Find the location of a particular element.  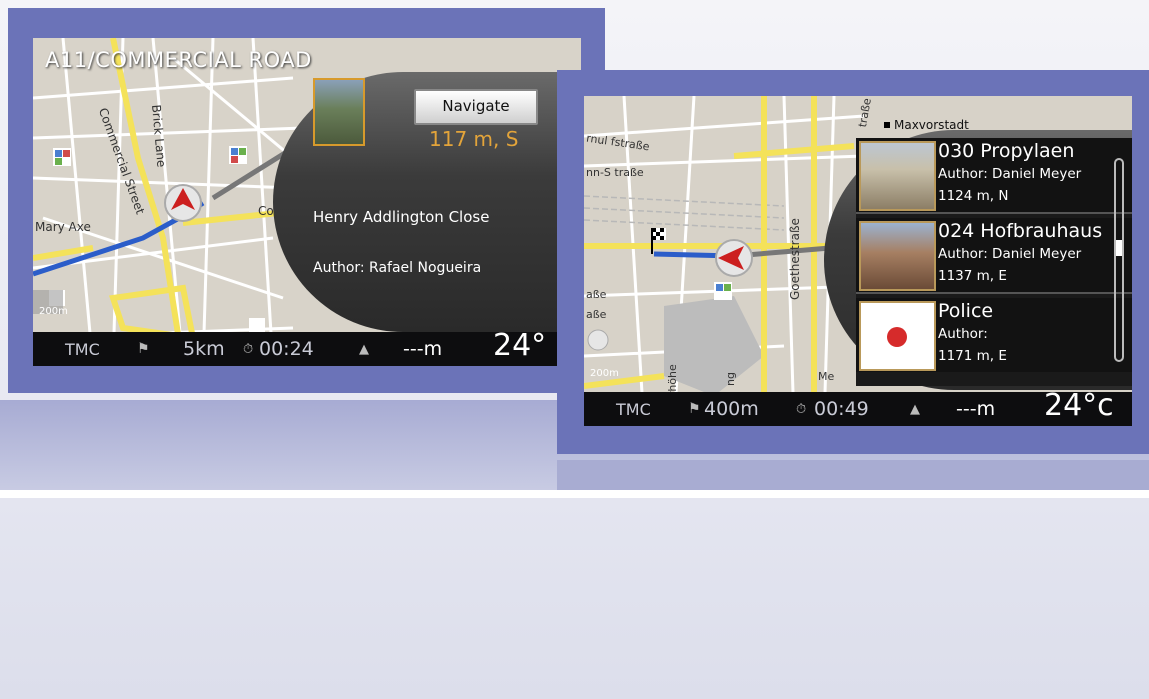

map-label-ng: ng is located at coordinates (730, 379).